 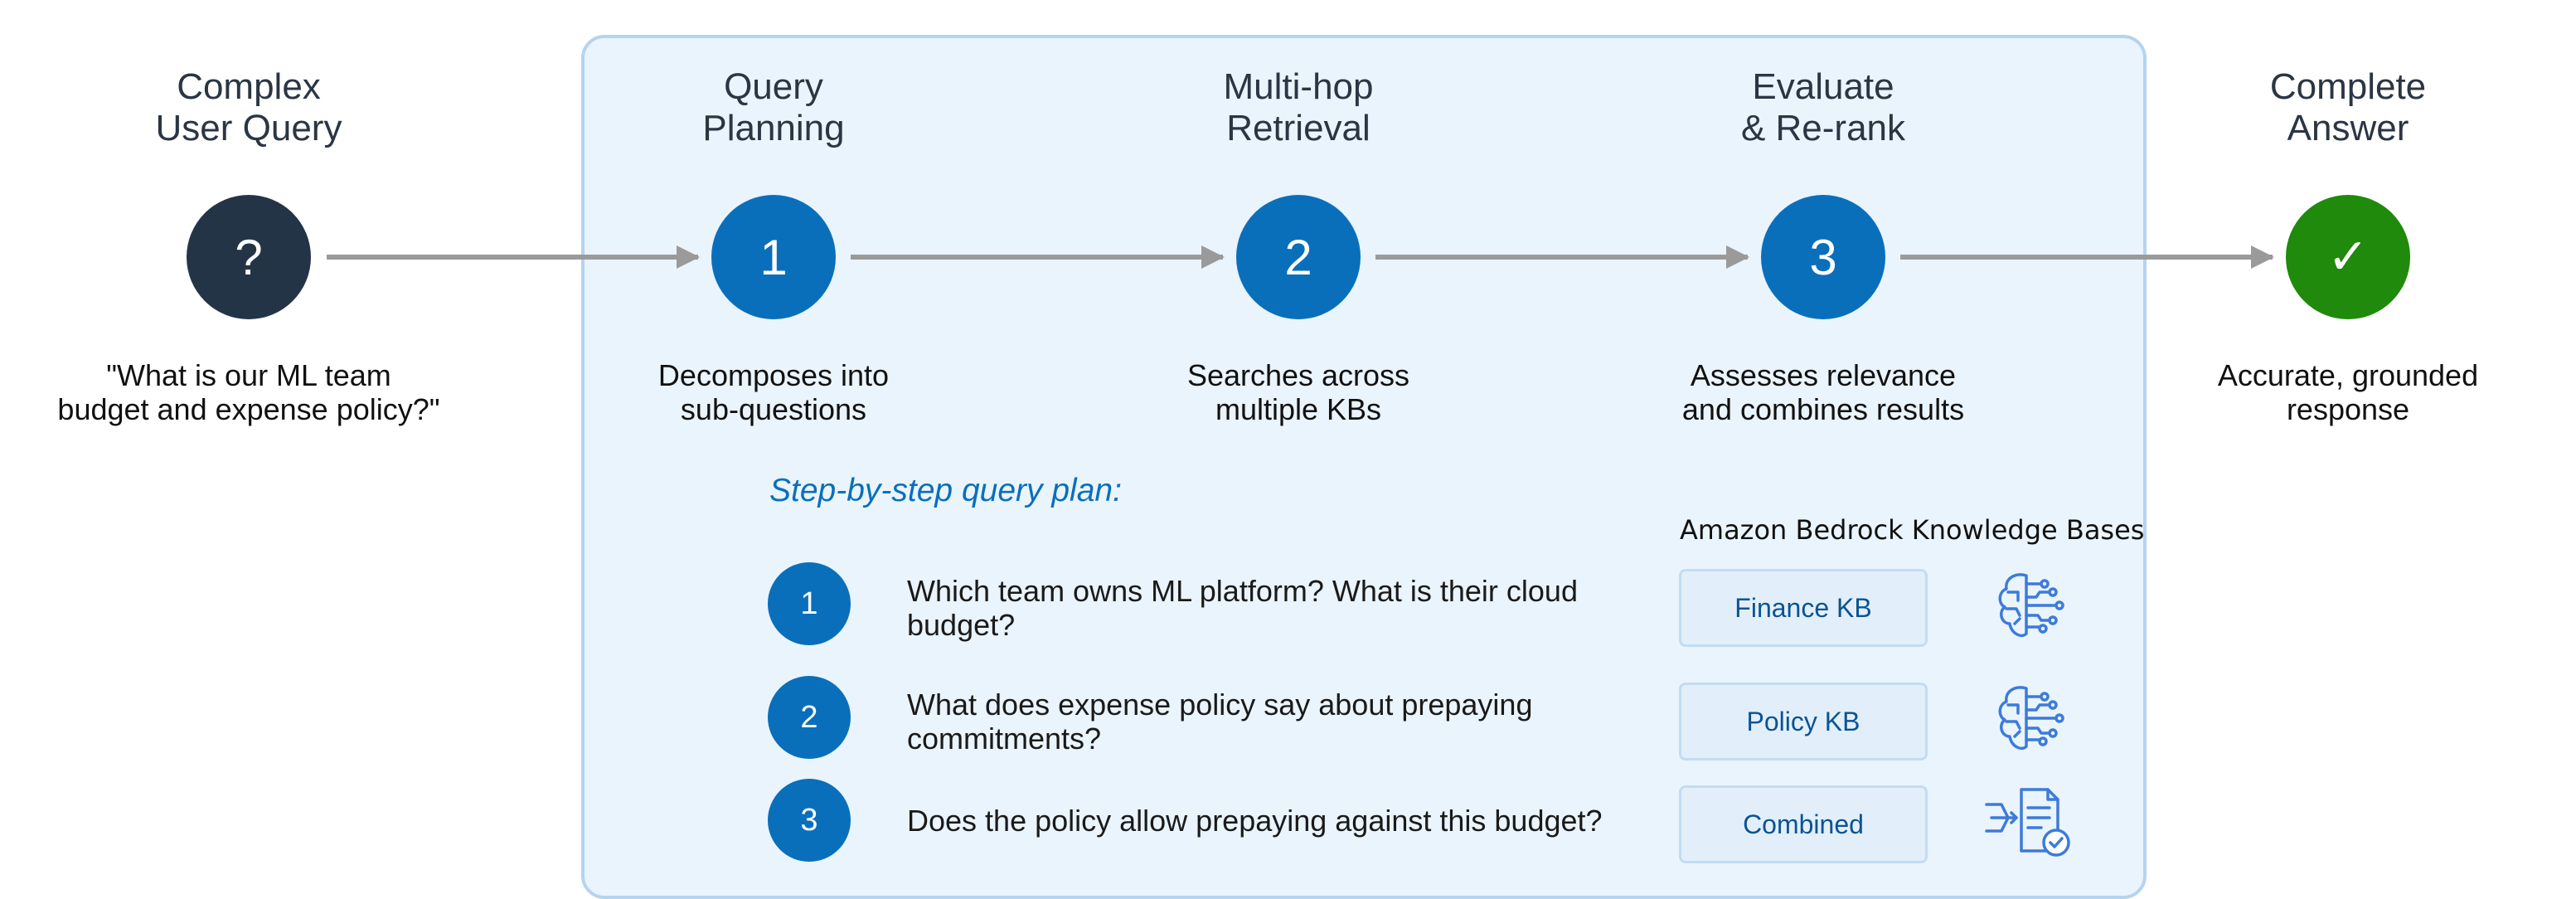 What do you see at coordinates (1298, 257) in the screenshot?
I see `stage-number-2: 2` at bounding box center [1298, 257].